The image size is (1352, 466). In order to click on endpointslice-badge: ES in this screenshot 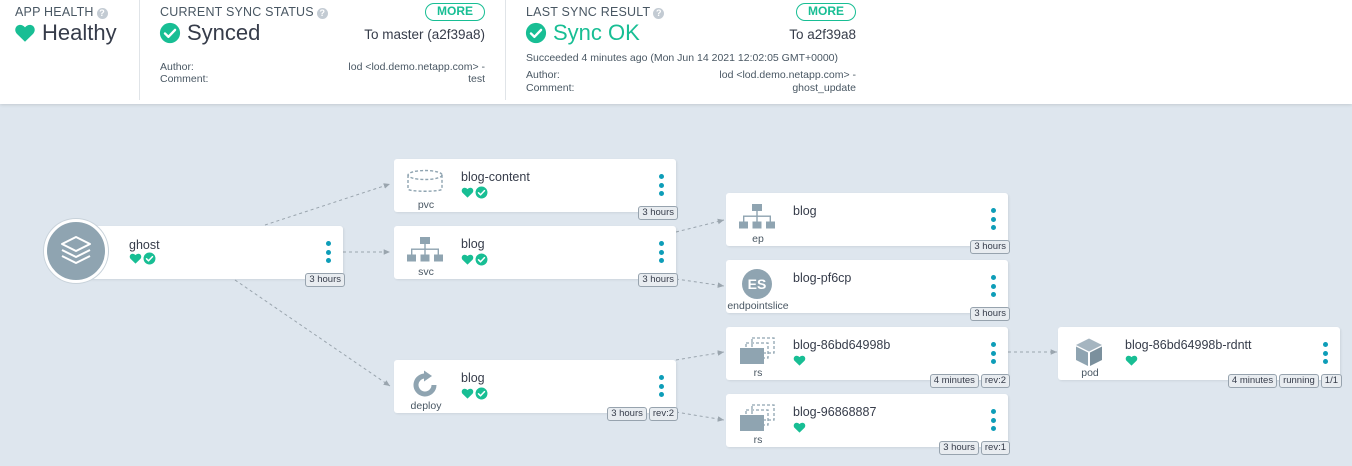, I will do `click(757, 284)`.